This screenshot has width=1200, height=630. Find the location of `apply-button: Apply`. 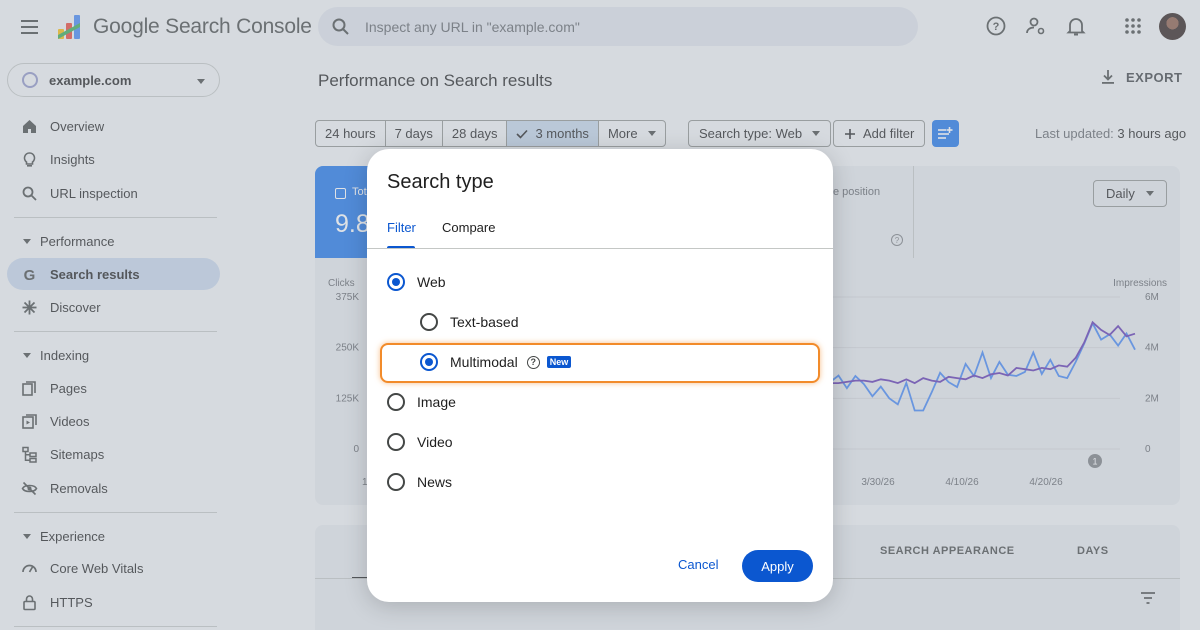

apply-button: Apply is located at coordinates (777, 566).